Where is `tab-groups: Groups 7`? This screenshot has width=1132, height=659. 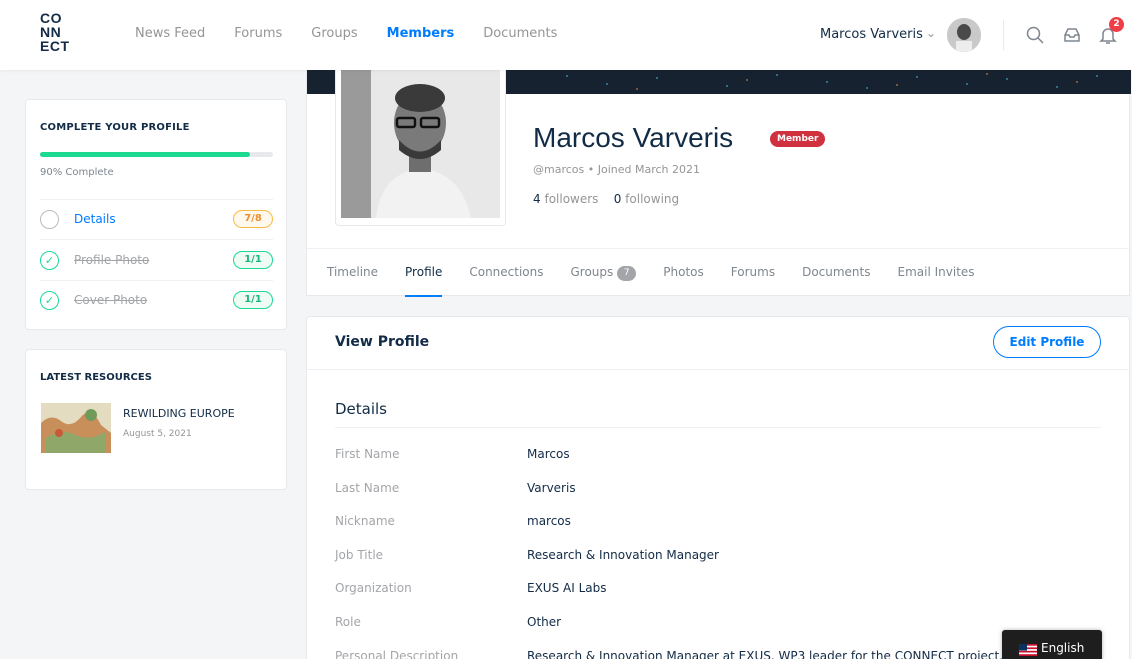
tab-groups: Groups 7 is located at coordinates (604, 273).